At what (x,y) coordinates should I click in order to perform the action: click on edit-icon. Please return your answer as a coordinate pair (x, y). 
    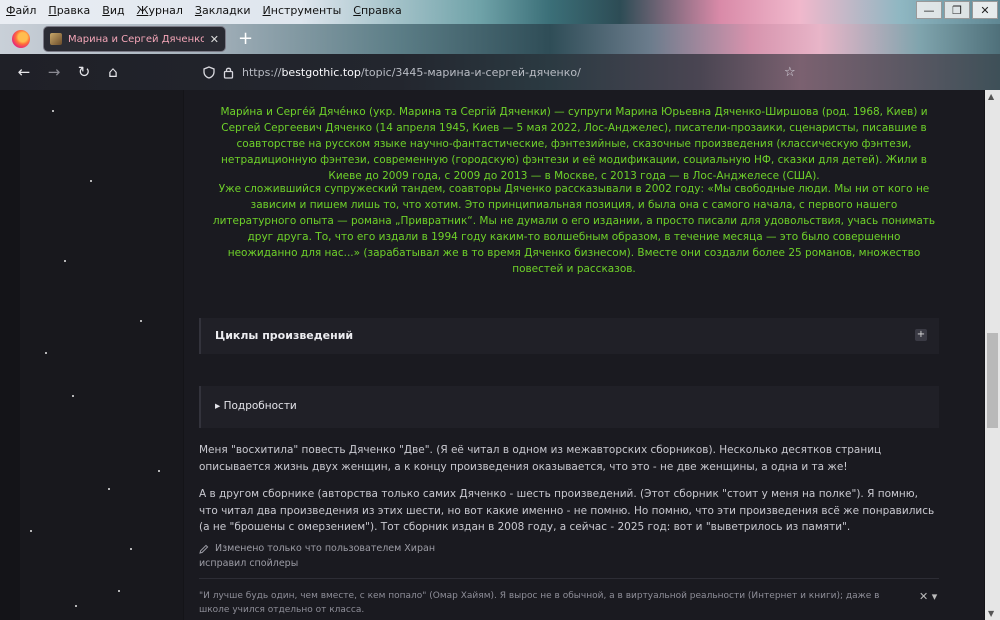
    Looking at the image, I should click on (204, 549).